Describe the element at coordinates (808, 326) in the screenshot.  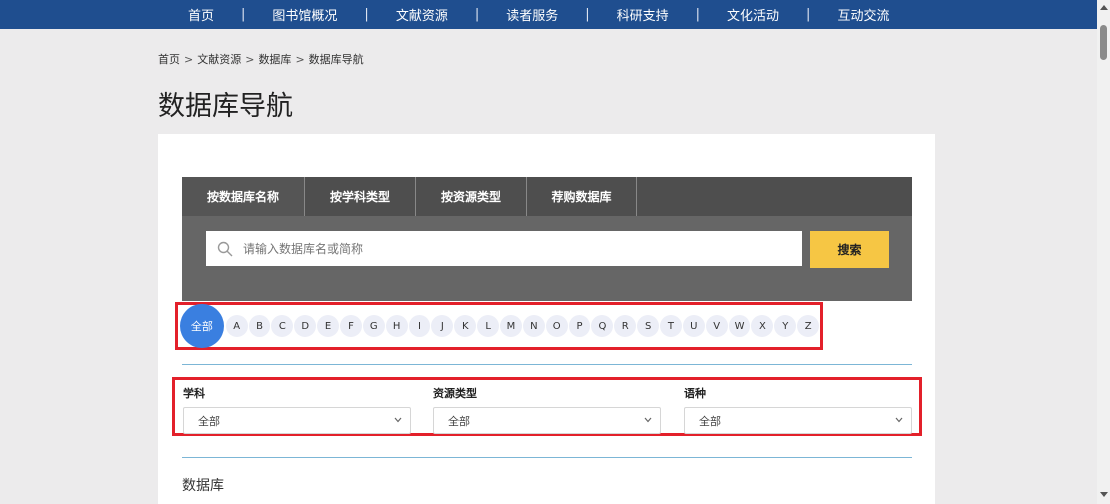
I see `letter-button: Z` at that location.